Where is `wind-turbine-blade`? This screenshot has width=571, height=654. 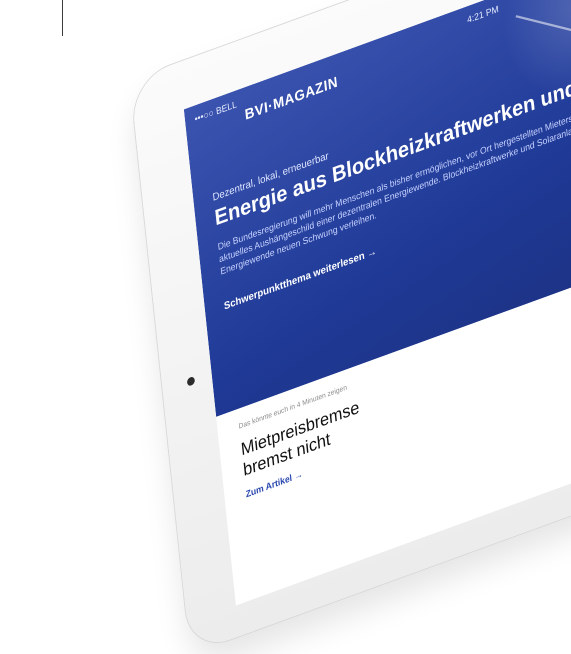
wind-turbine-blade is located at coordinates (543, 24).